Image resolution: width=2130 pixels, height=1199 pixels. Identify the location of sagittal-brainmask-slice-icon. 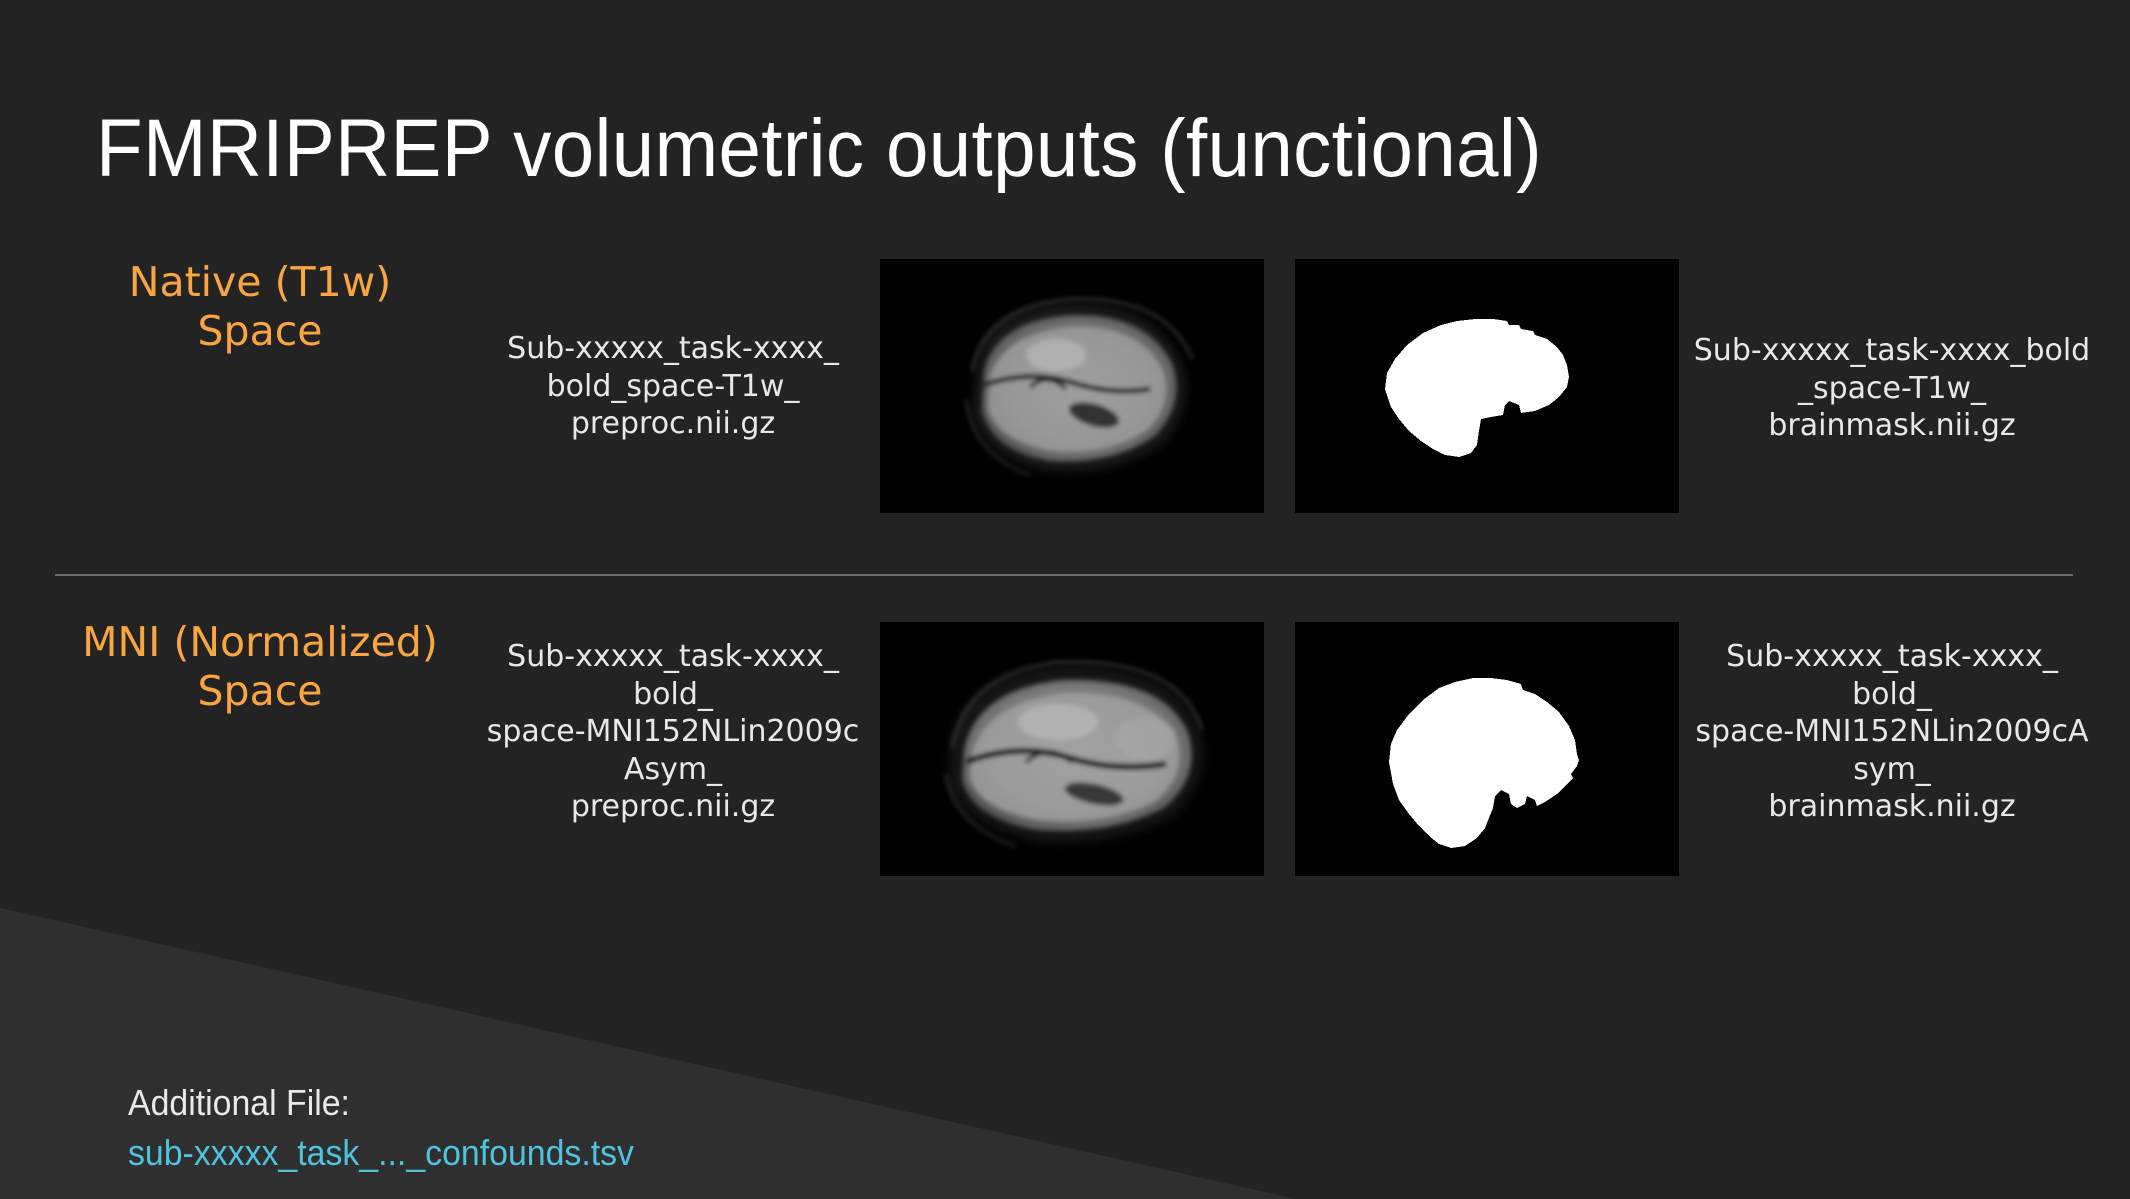
(1487, 386).